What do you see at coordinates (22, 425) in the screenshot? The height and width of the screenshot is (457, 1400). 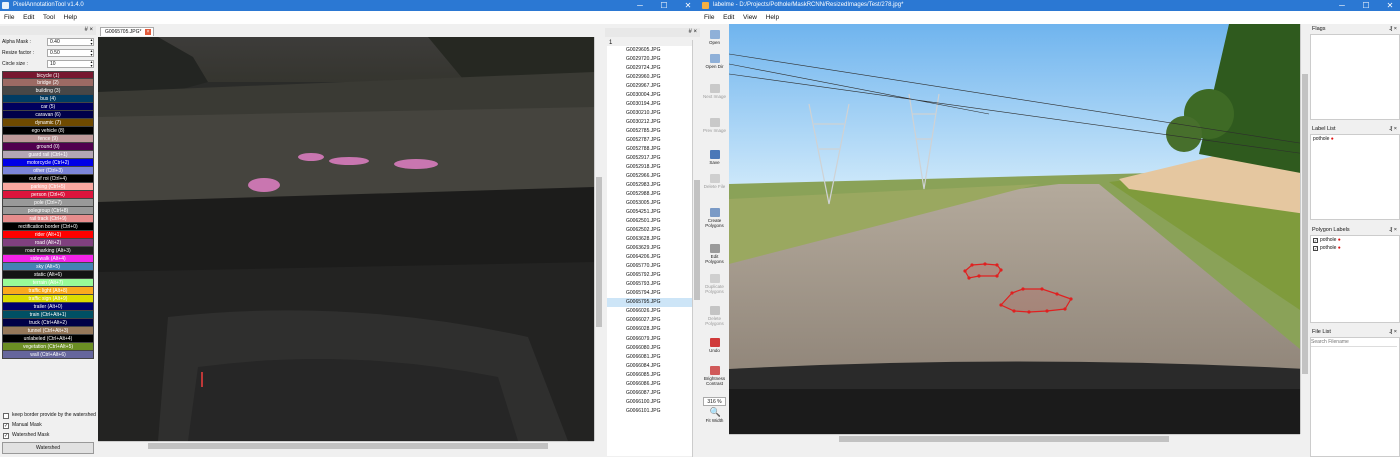 I see `manual-mask-checkbox: ✓ Manual Mask` at bounding box center [22, 425].